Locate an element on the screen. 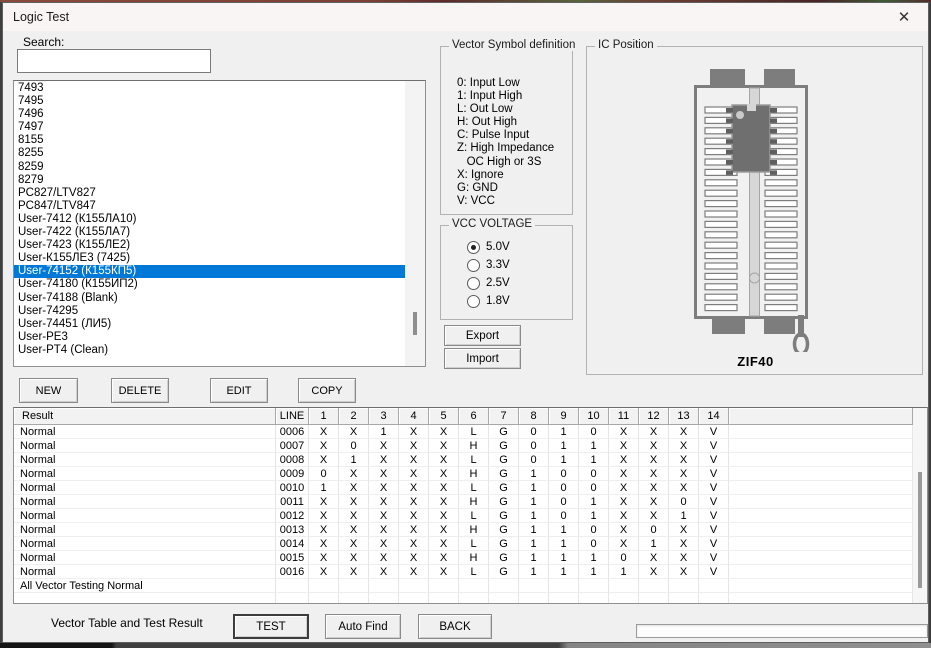 The image size is (931, 648). table-row: Normal 0011 X X X X X H G 1 0 1 X X 0 V is located at coordinates (463, 502).